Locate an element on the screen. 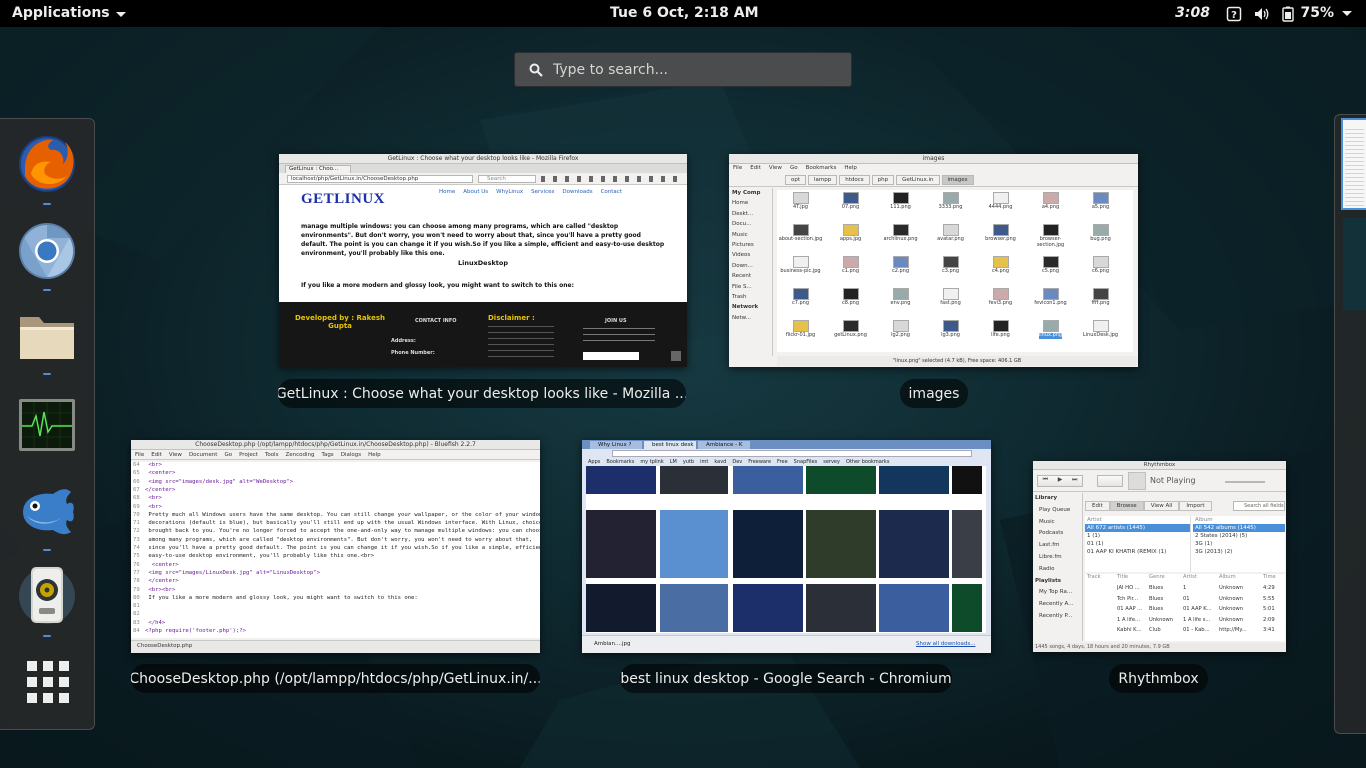  bookmark-item: Free is located at coordinates (782, 462).